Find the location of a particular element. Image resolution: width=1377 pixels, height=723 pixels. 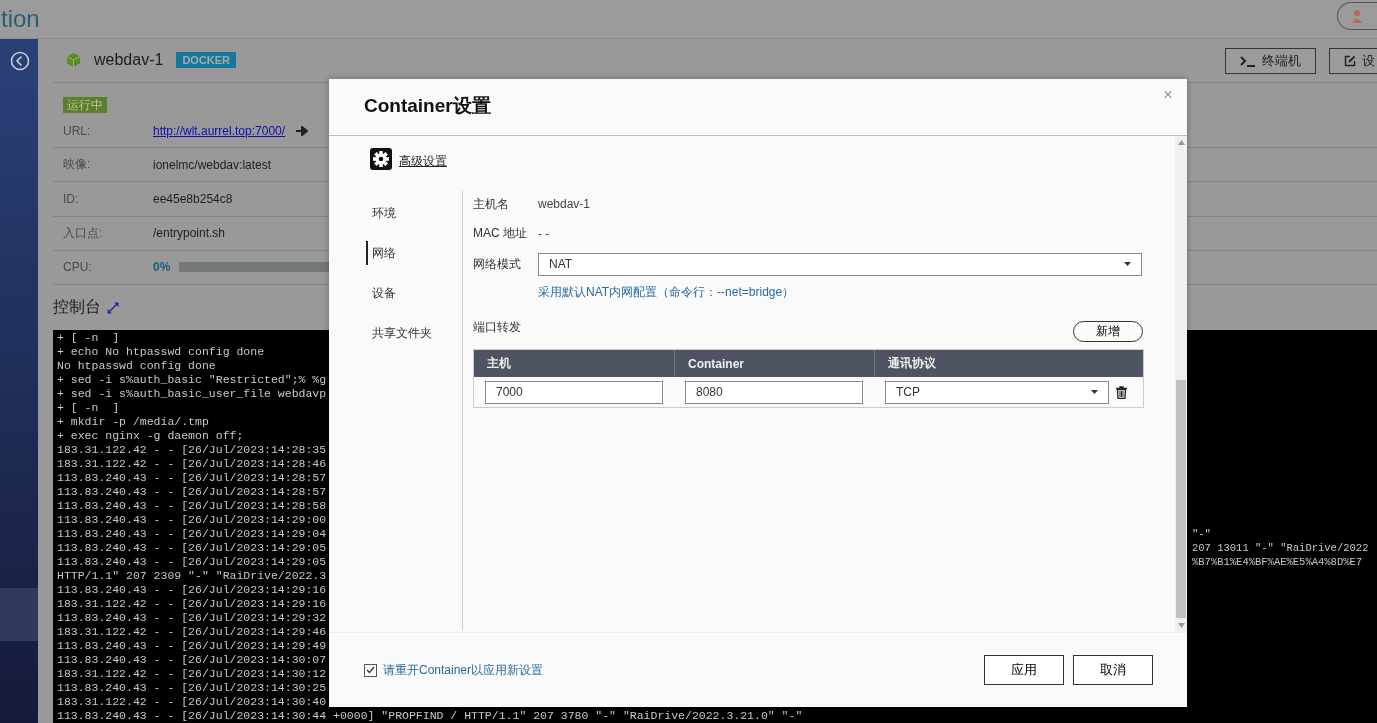

scrollbar is located at coordinates (1181, 384).